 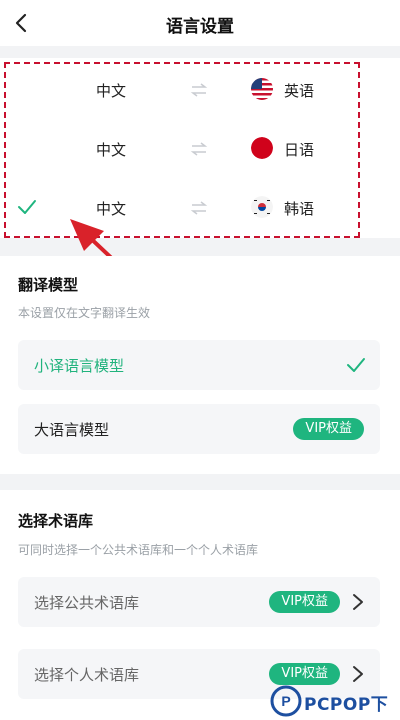 I want to click on svg-text: P, so click(x=285, y=701).